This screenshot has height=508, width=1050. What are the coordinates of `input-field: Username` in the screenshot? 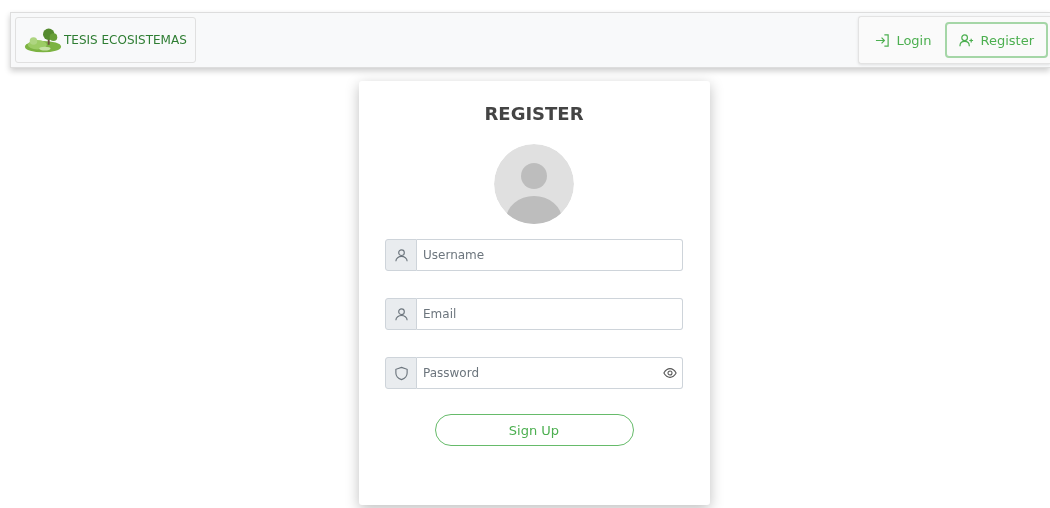 It's located at (550, 255).